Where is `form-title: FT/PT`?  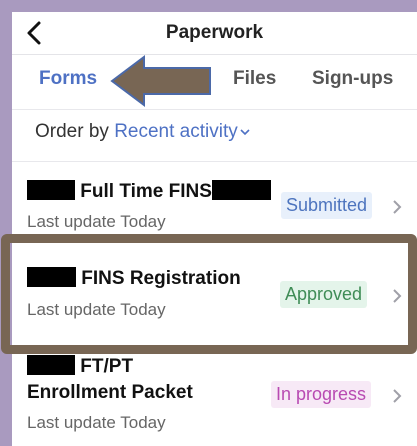 form-title: FT/PT is located at coordinates (80, 366).